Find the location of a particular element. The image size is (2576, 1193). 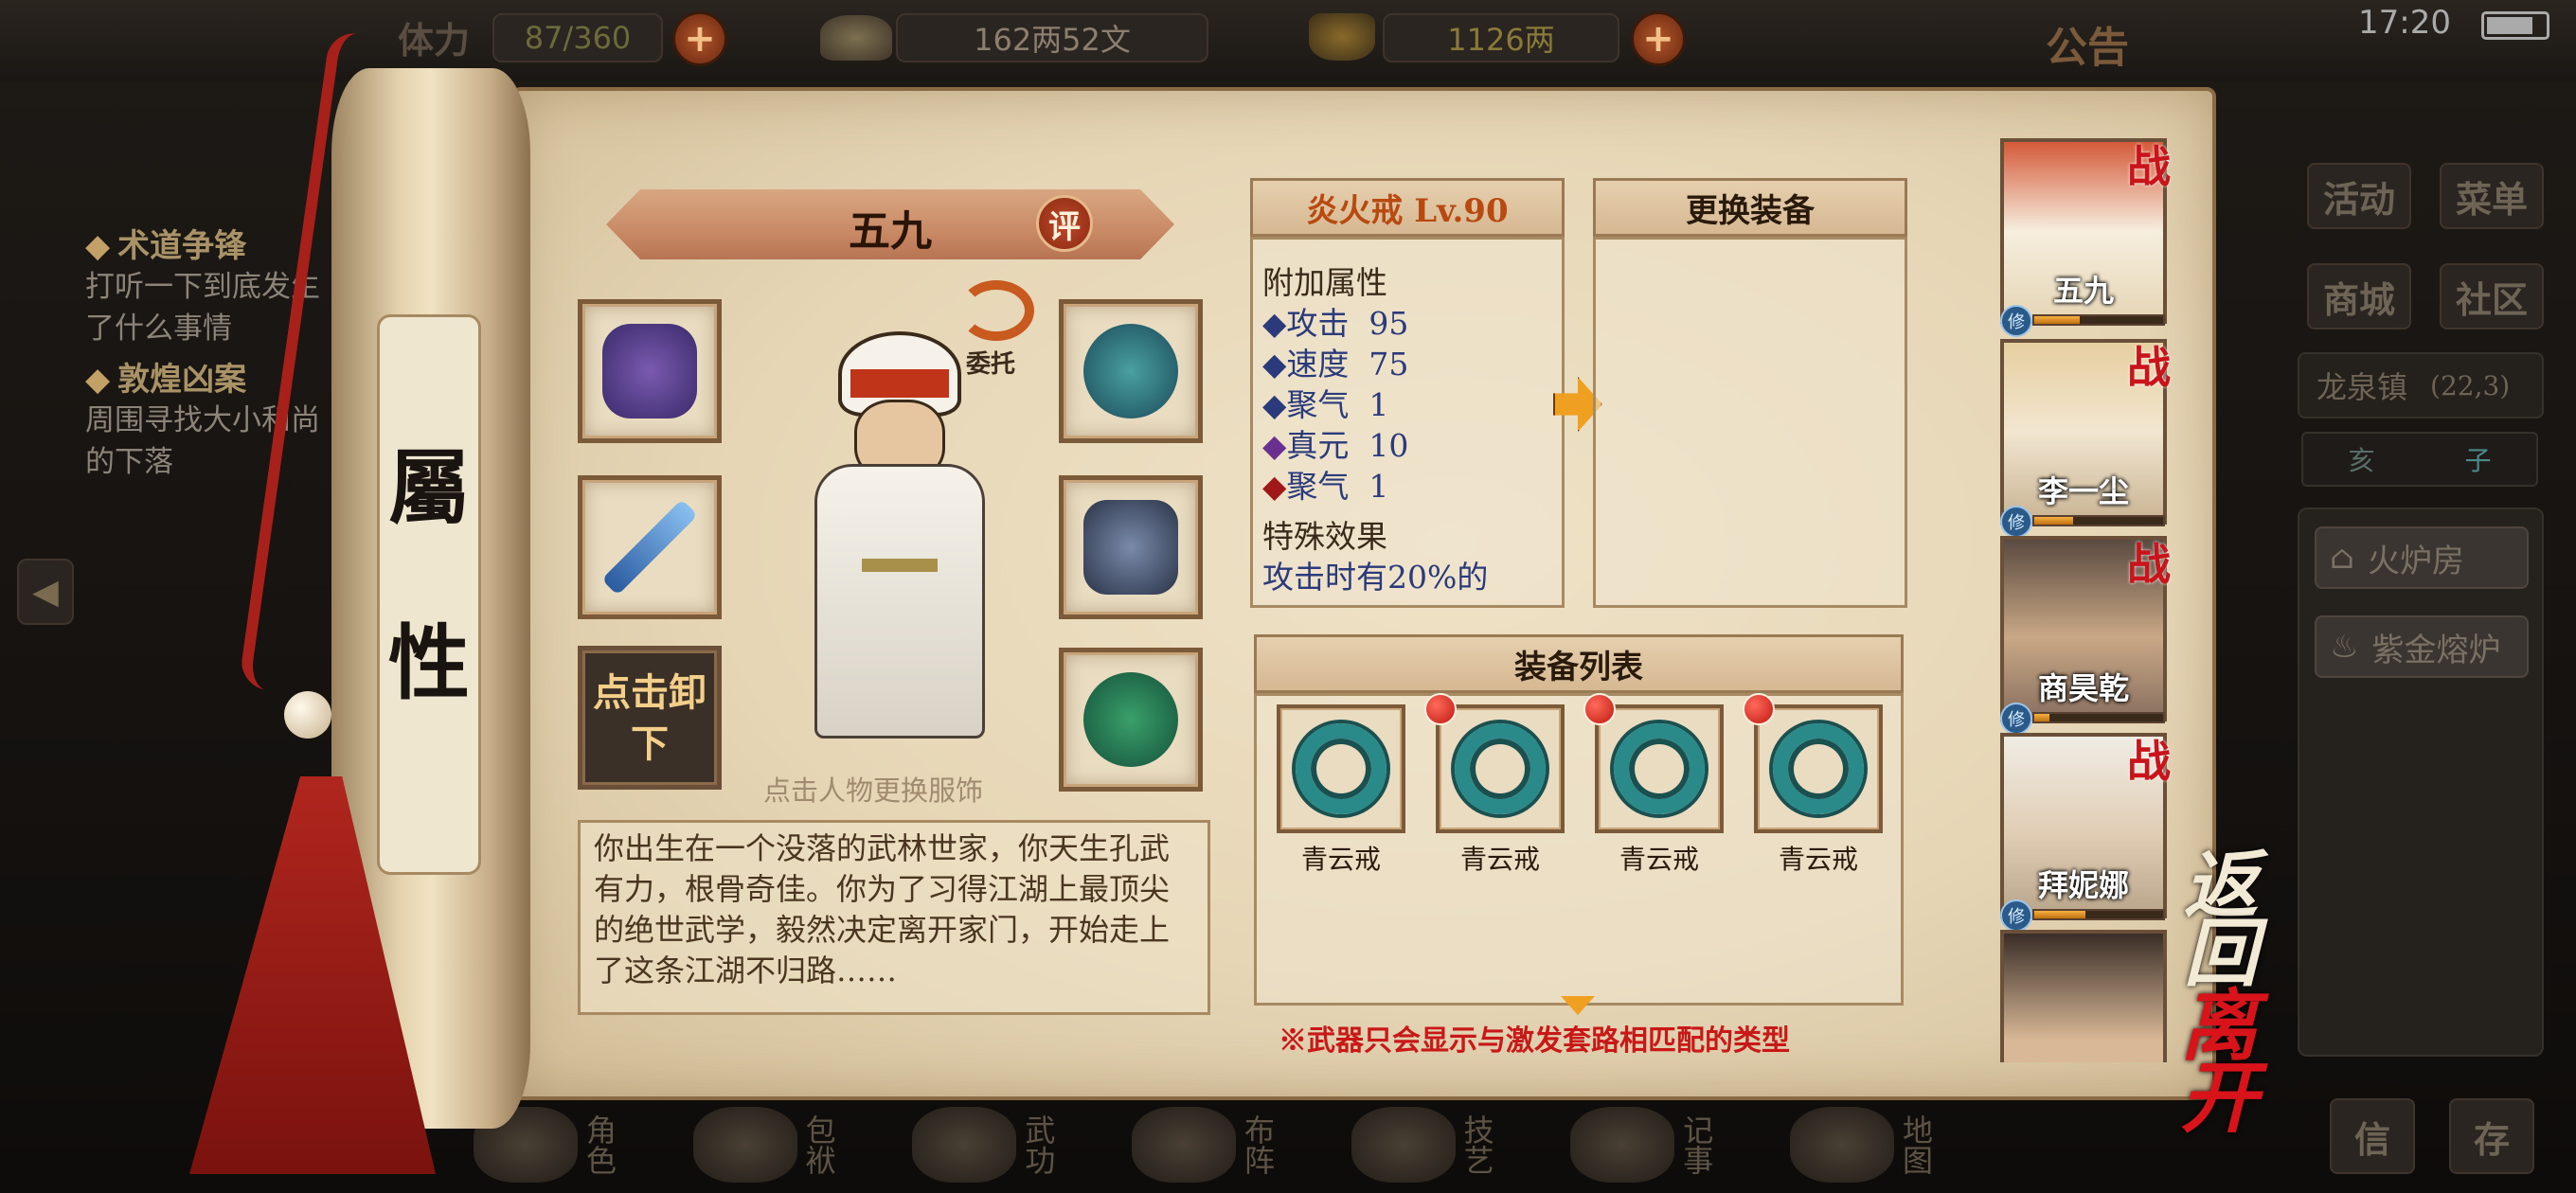

time-next: 子 is located at coordinates (2478, 460).